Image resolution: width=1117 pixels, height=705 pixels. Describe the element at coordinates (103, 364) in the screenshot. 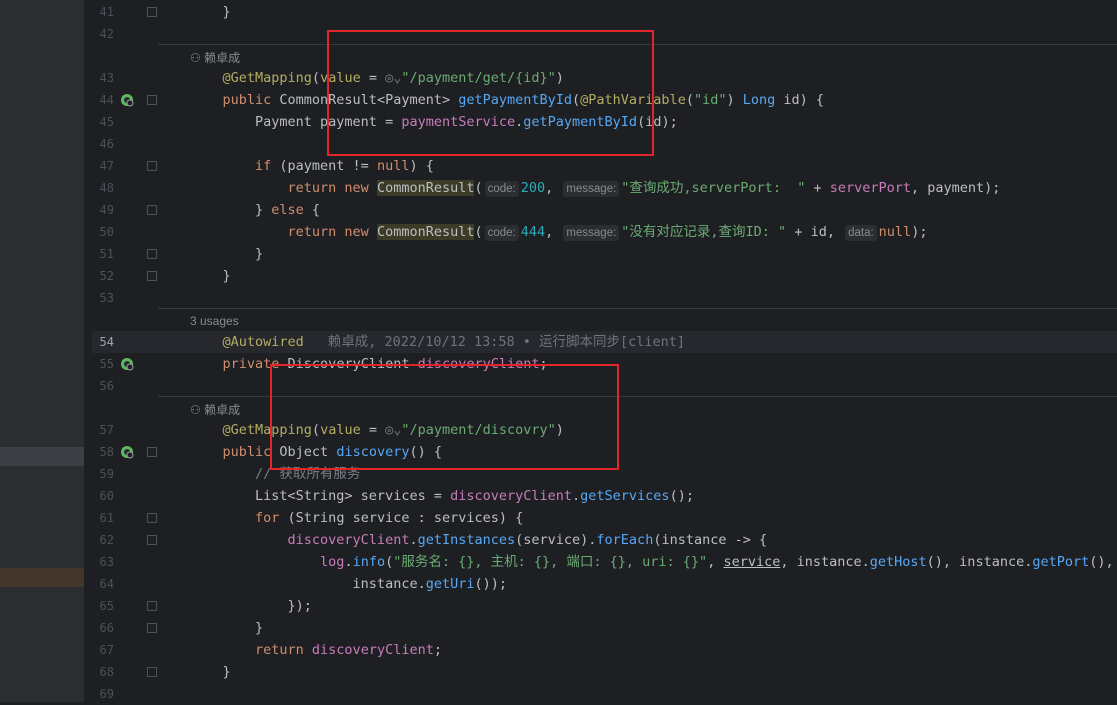

I see `line-number: 55` at that location.